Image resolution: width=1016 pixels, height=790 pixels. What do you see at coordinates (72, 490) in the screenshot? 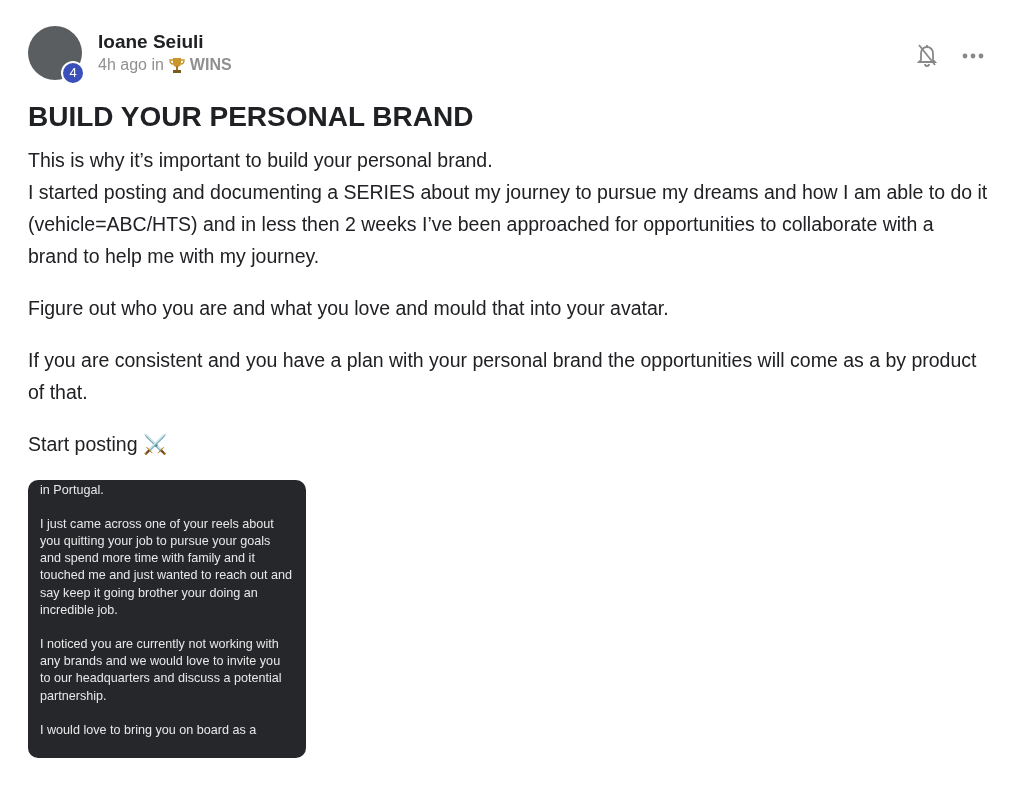
I see `message-paragraph: in Portugal.` at bounding box center [72, 490].